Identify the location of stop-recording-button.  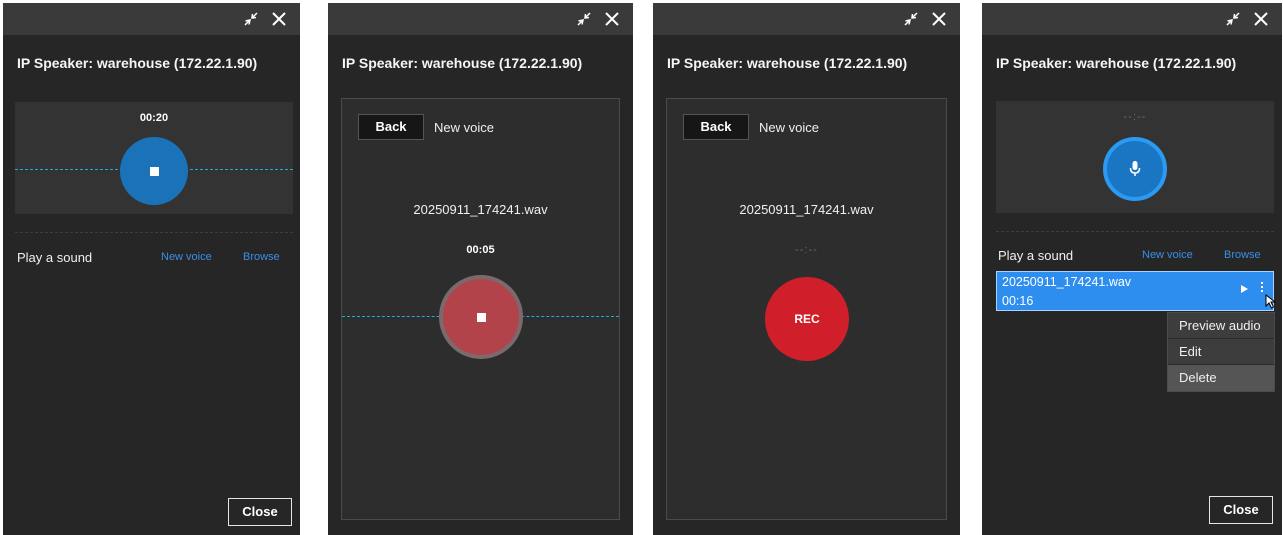
(481, 317).